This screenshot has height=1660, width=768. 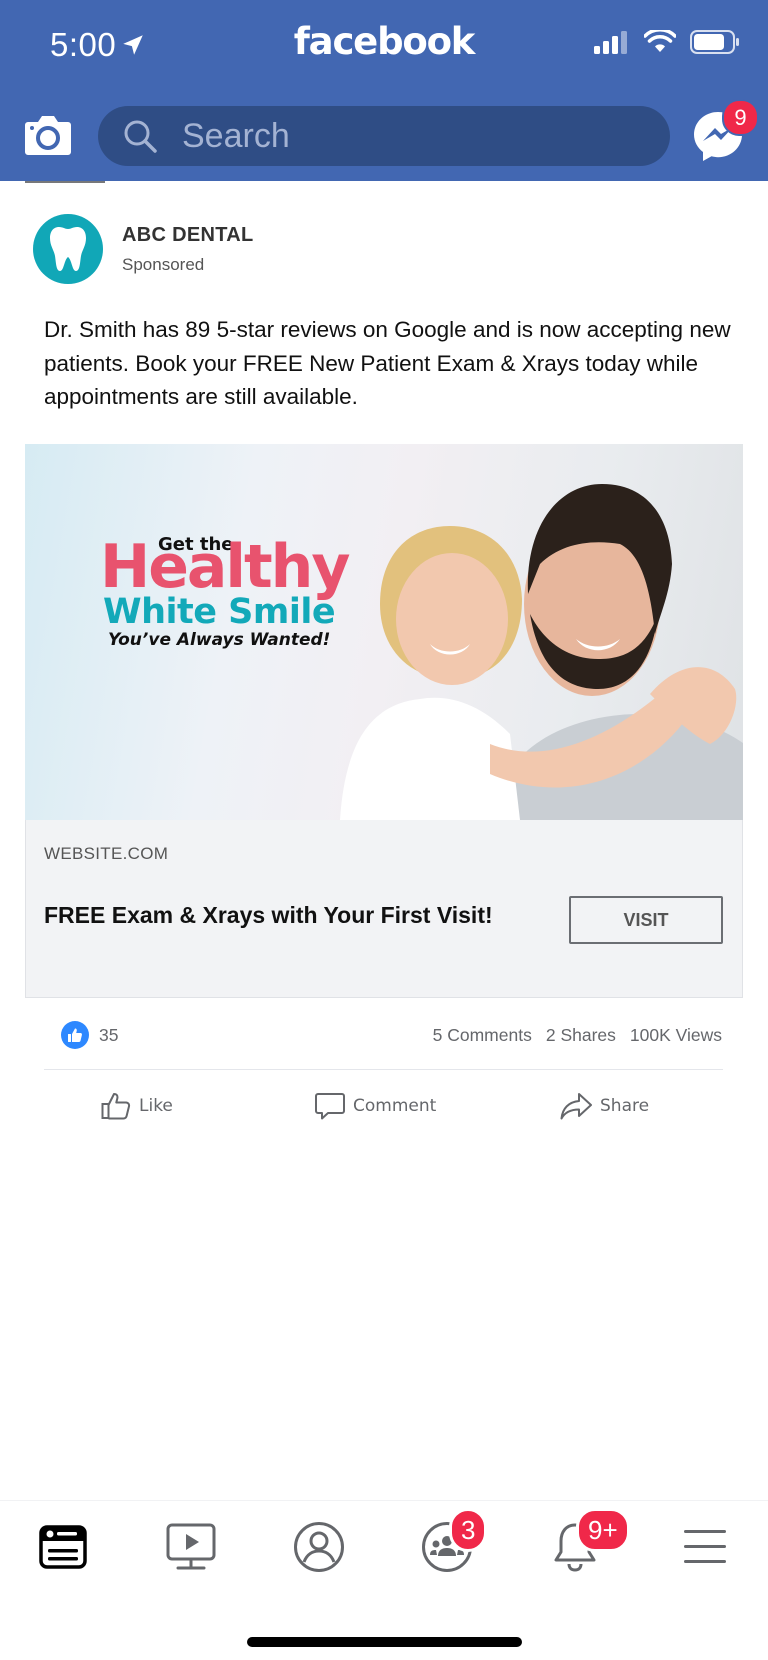 What do you see at coordinates (660, 41) in the screenshot?
I see `wifi-icon` at bounding box center [660, 41].